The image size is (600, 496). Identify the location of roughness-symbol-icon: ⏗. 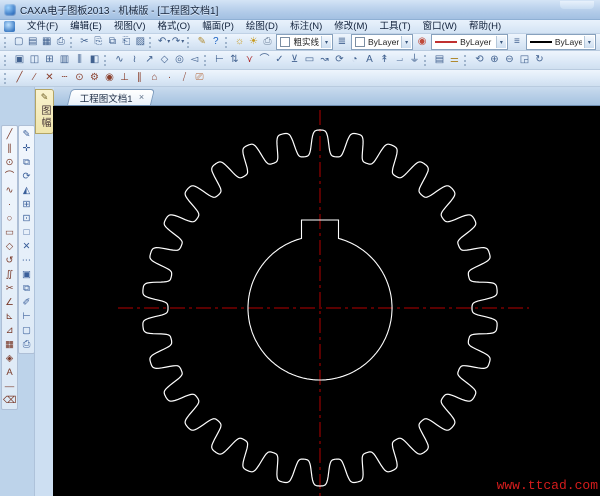
(399, 60).